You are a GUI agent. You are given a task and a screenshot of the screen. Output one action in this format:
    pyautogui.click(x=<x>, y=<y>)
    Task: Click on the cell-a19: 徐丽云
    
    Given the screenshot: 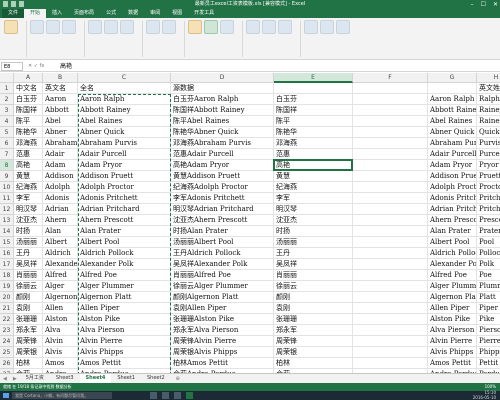 What is the action you would take?
    pyautogui.click(x=28, y=286)
    